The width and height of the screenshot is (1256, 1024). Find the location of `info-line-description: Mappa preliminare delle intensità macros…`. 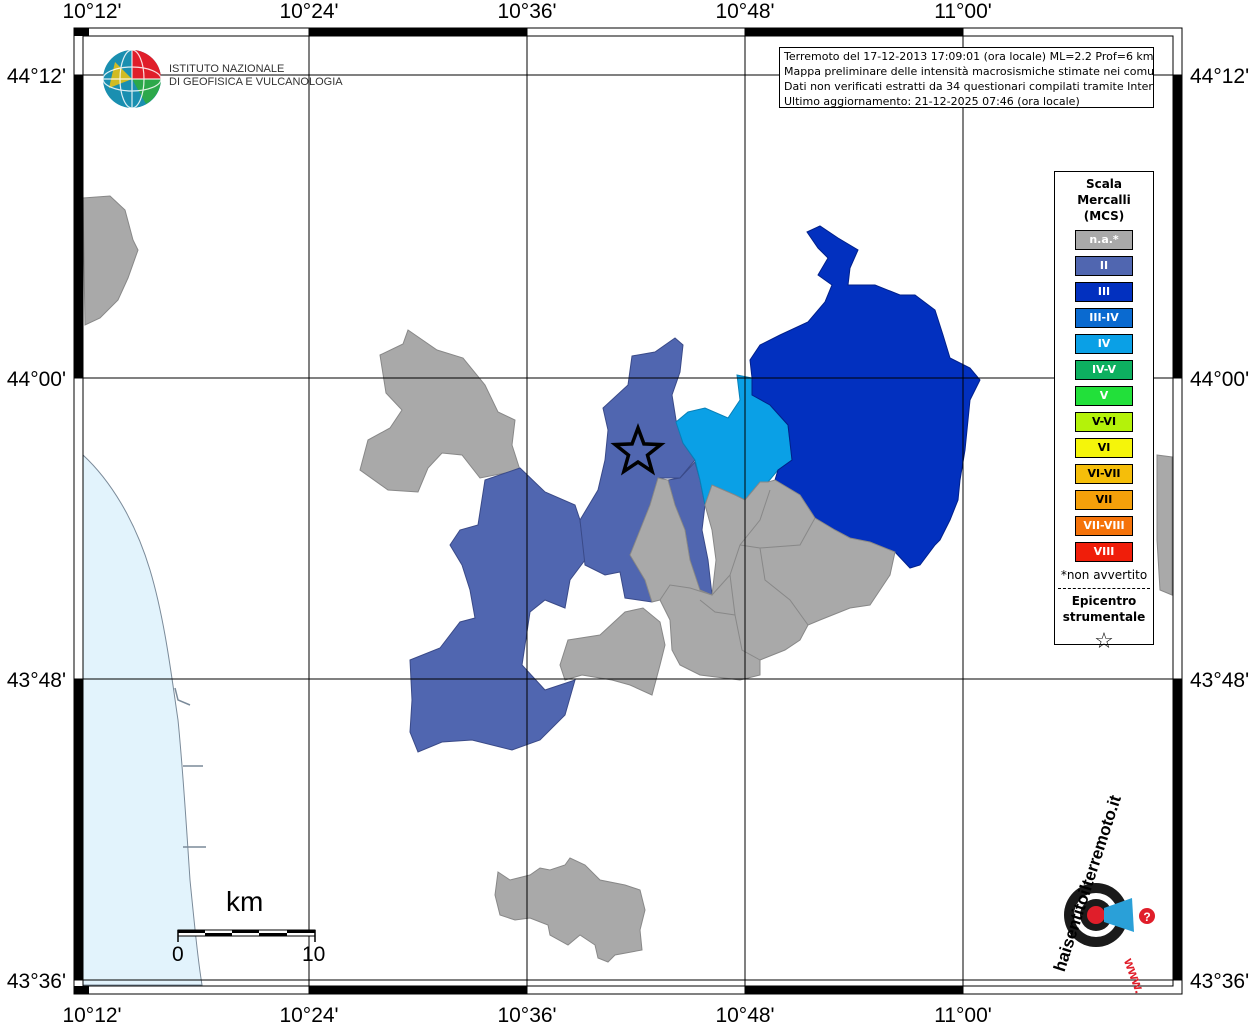

info-line-description: Mappa preliminare delle intensità macros… is located at coordinates (969, 71).